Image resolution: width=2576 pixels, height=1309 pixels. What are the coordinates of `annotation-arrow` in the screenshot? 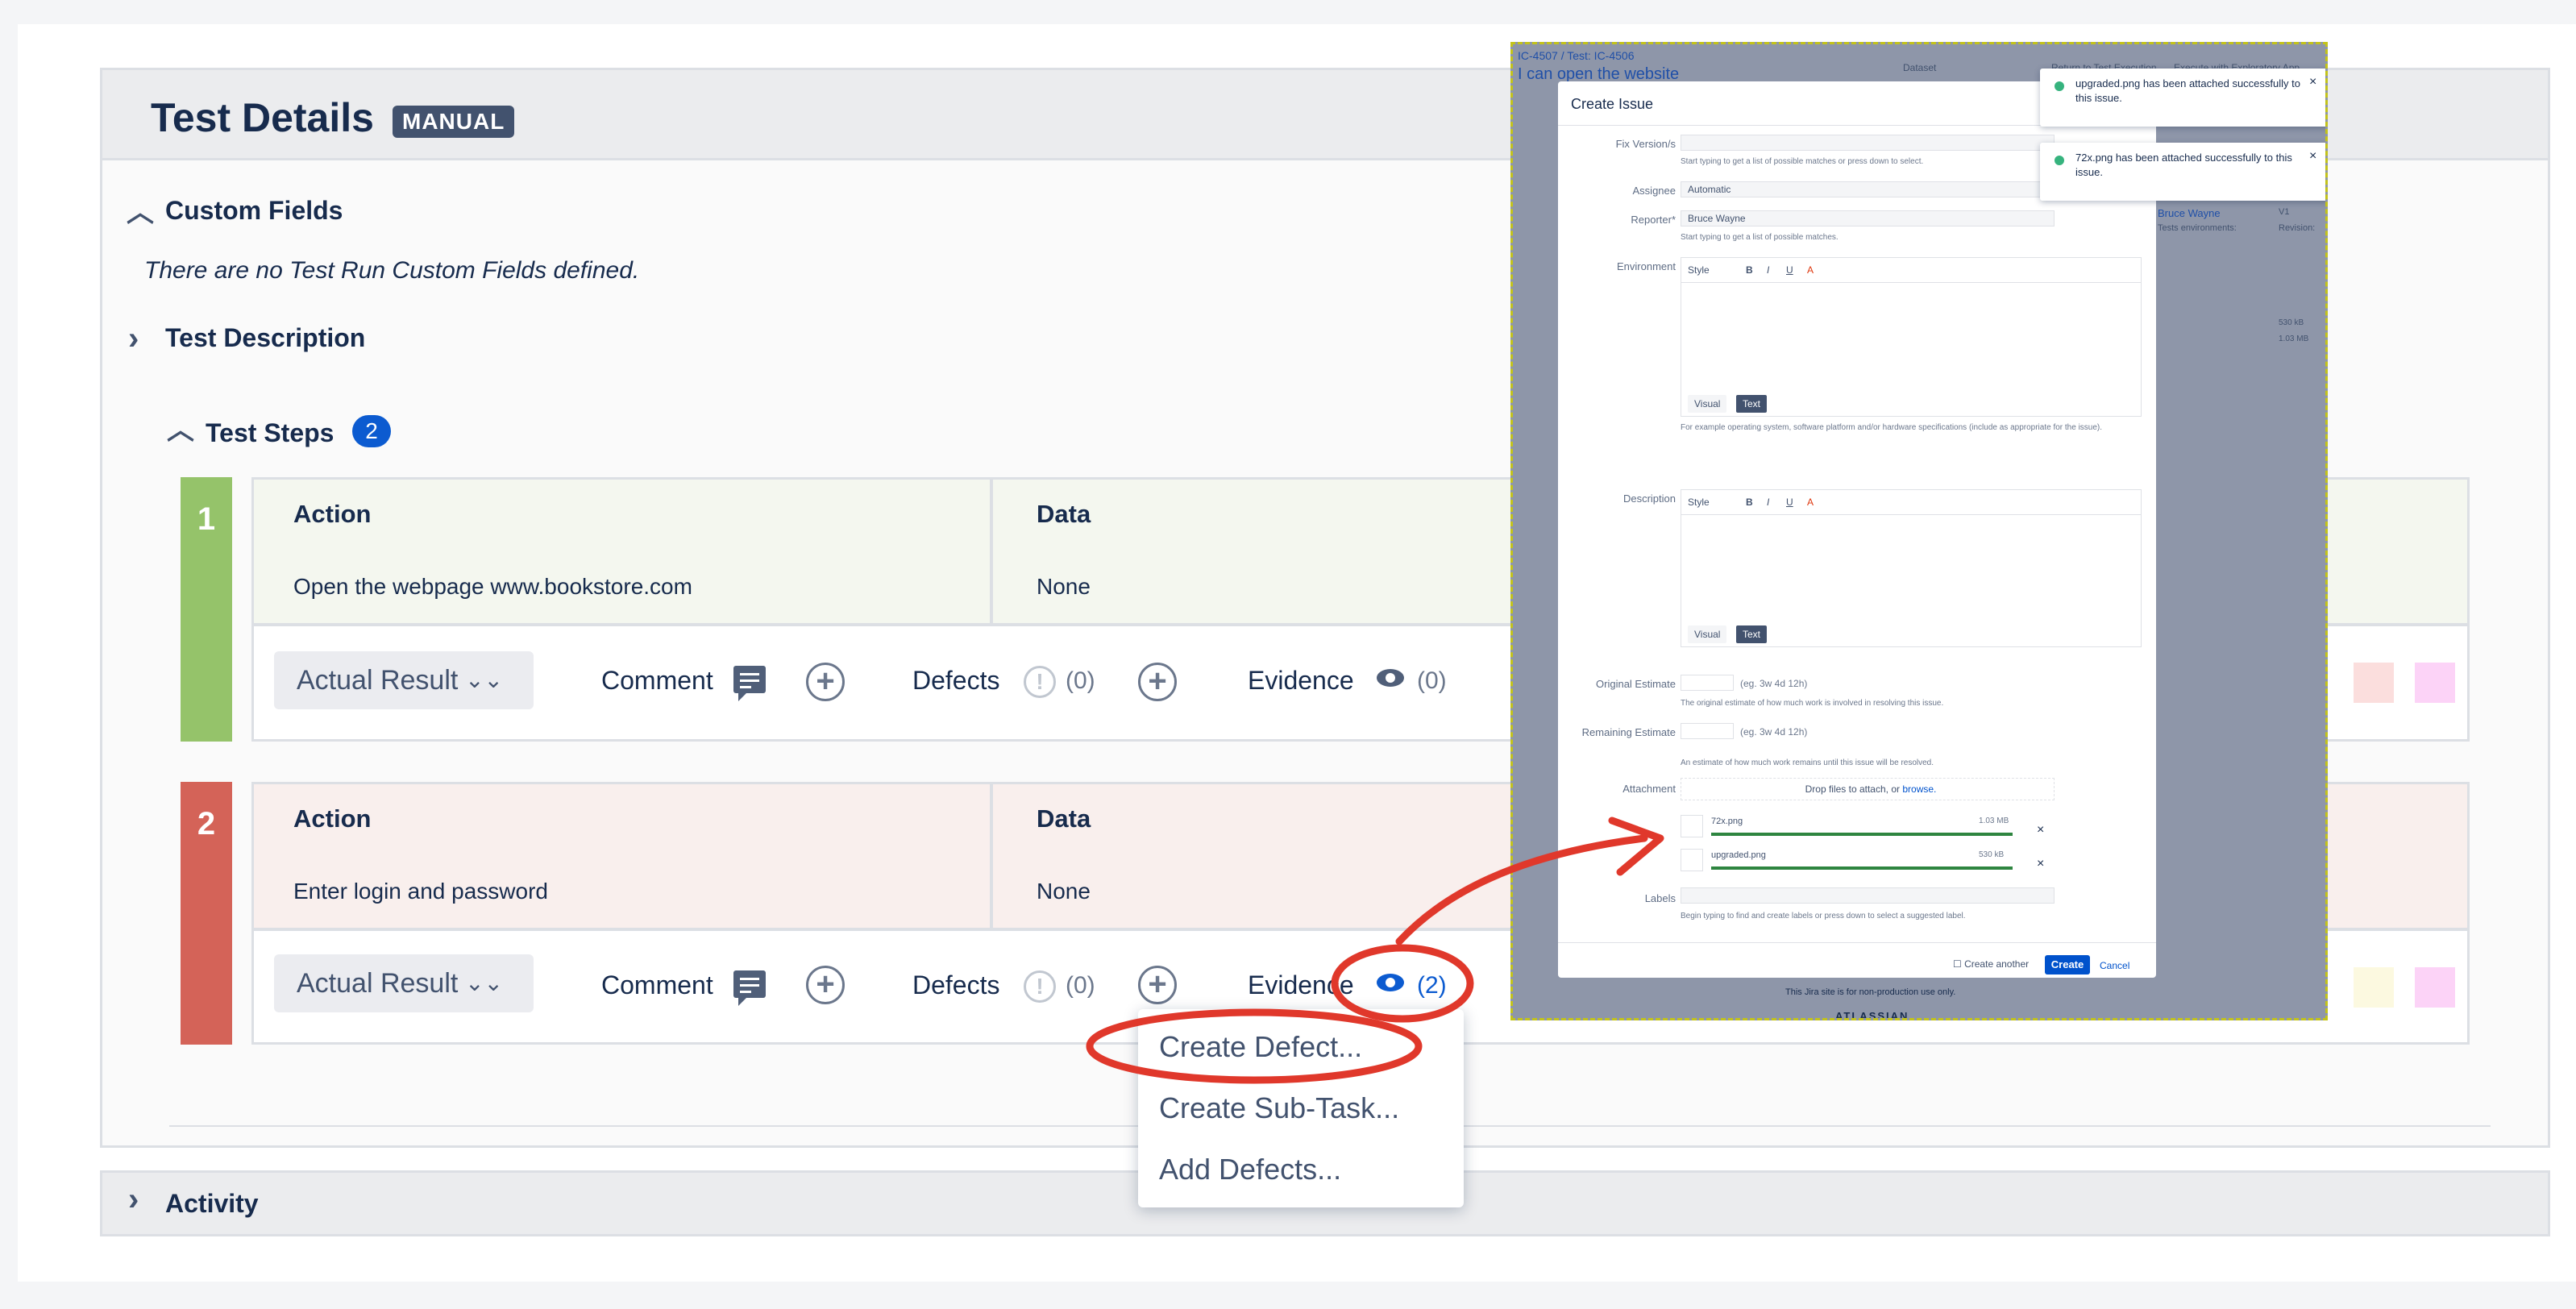 It's located at (1521, 889).